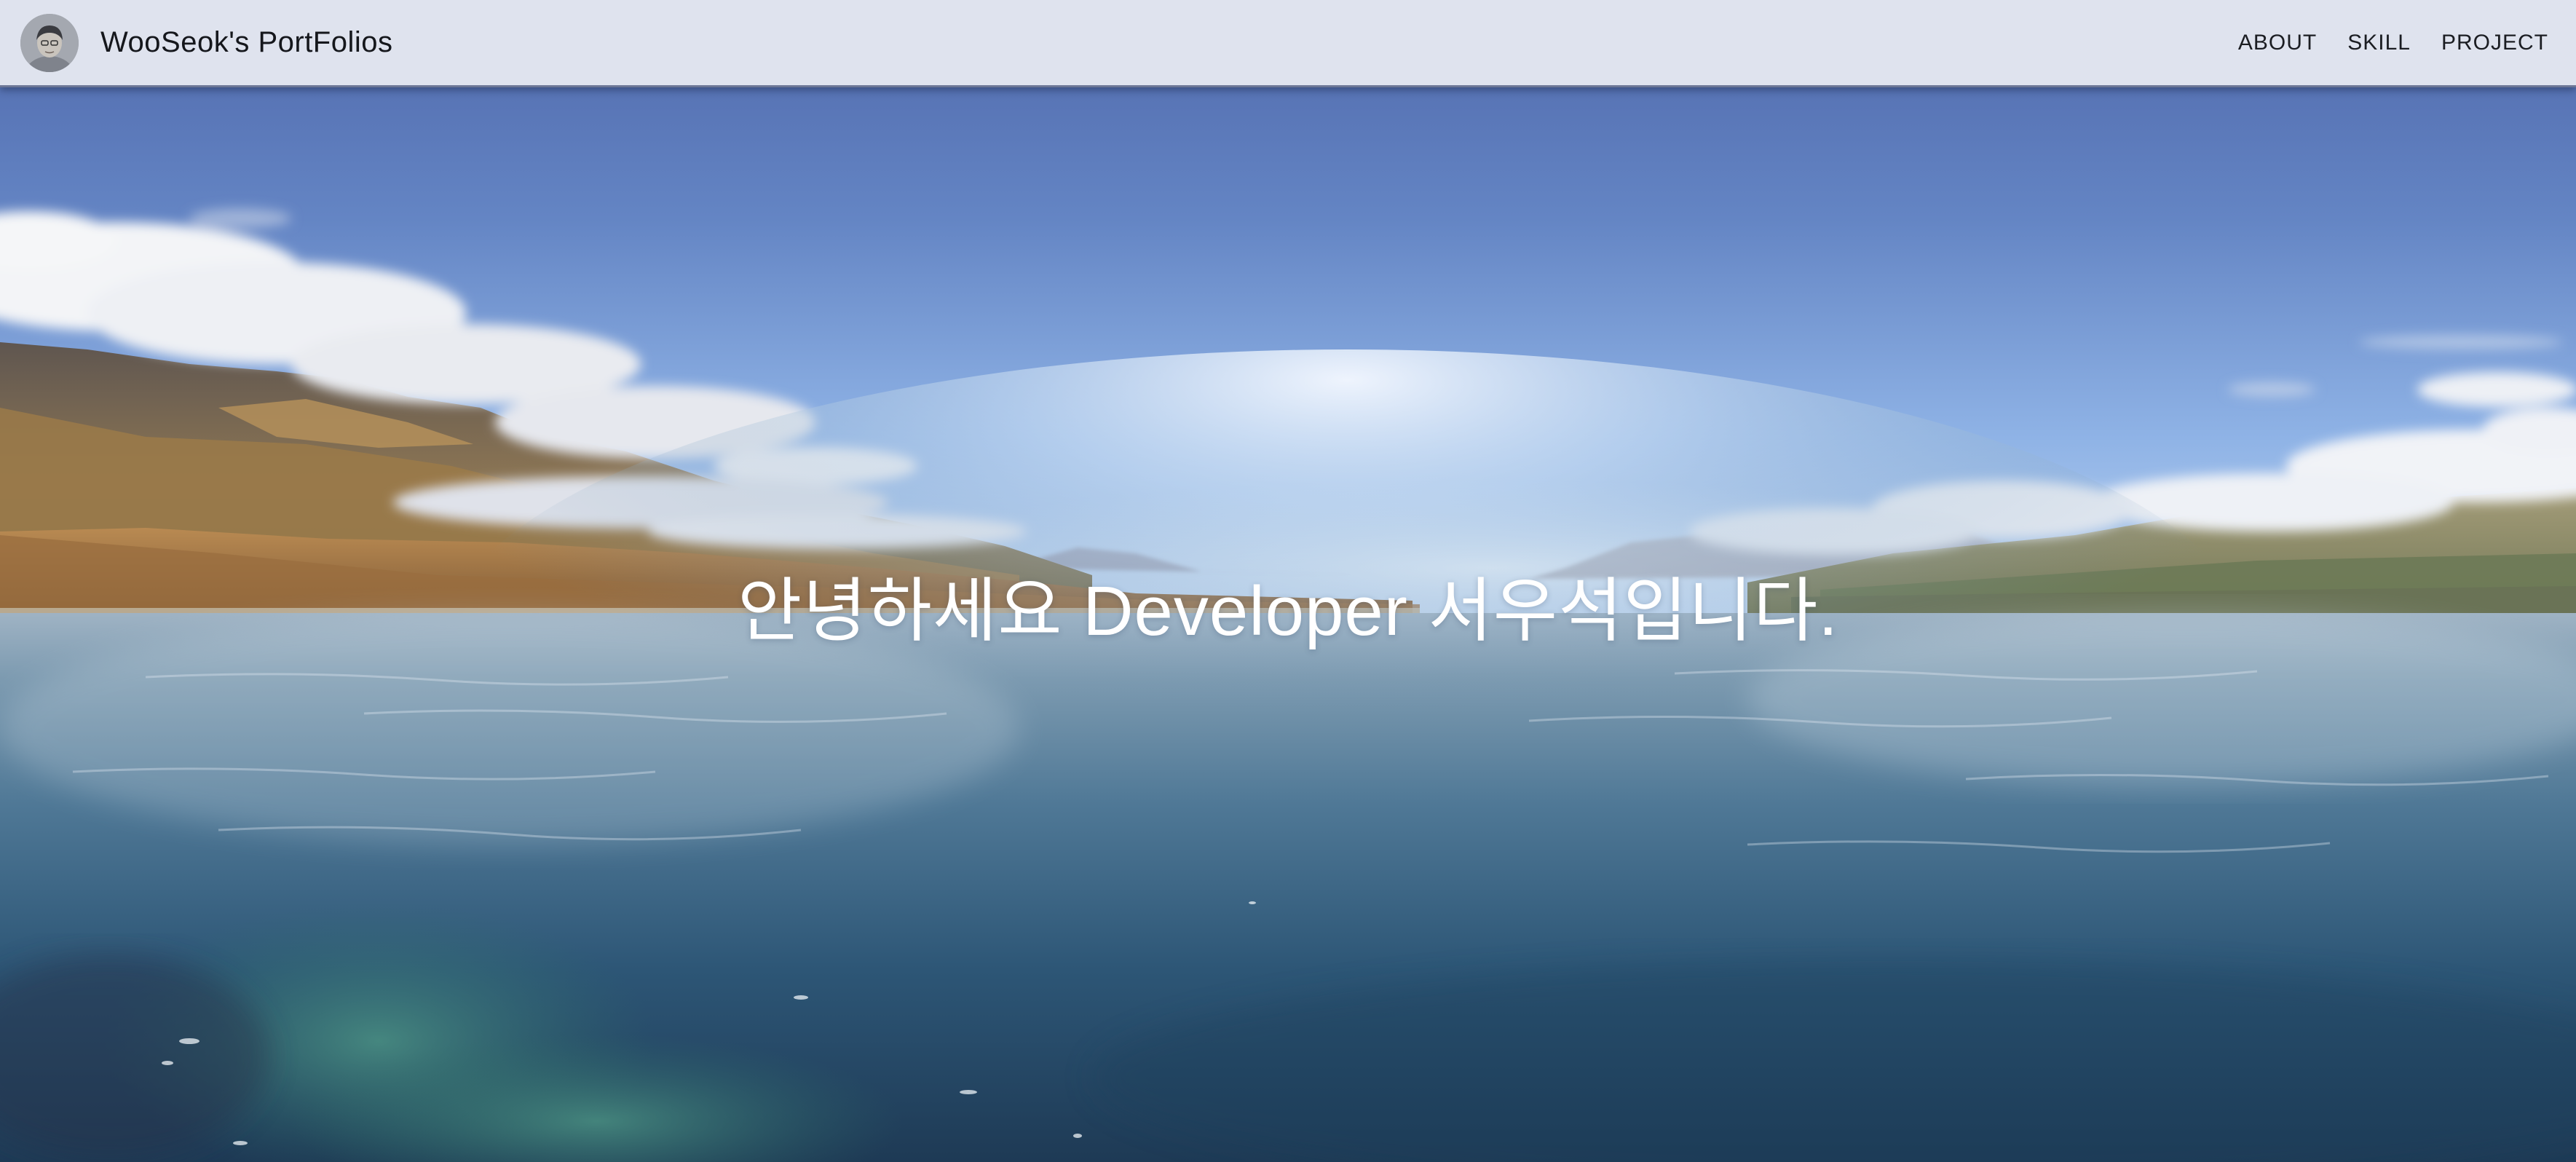  Describe the element at coordinates (2495, 43) in the screenshot. I see `nav-link-project: PROJECT` at that location.